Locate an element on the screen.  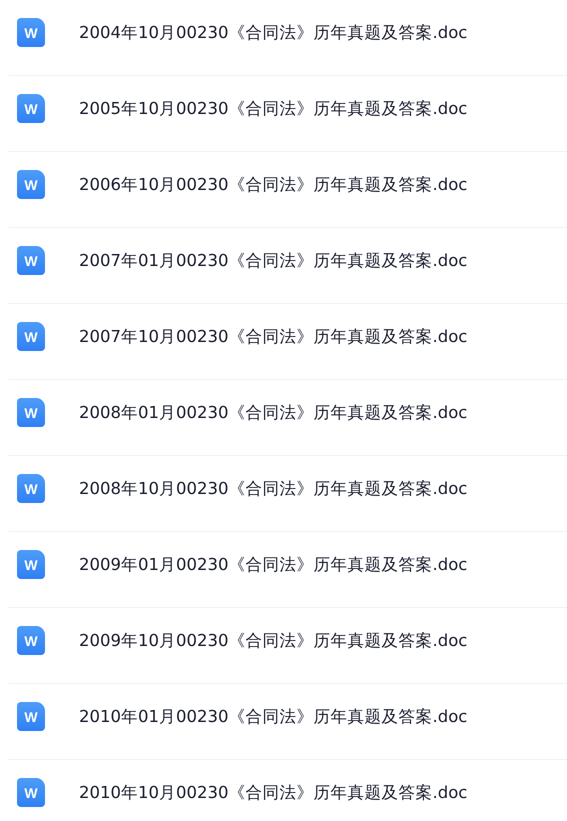
file-name: 2007年01月00230《合同法》历年真题及答案.doc is located at coordinates (273, 261).